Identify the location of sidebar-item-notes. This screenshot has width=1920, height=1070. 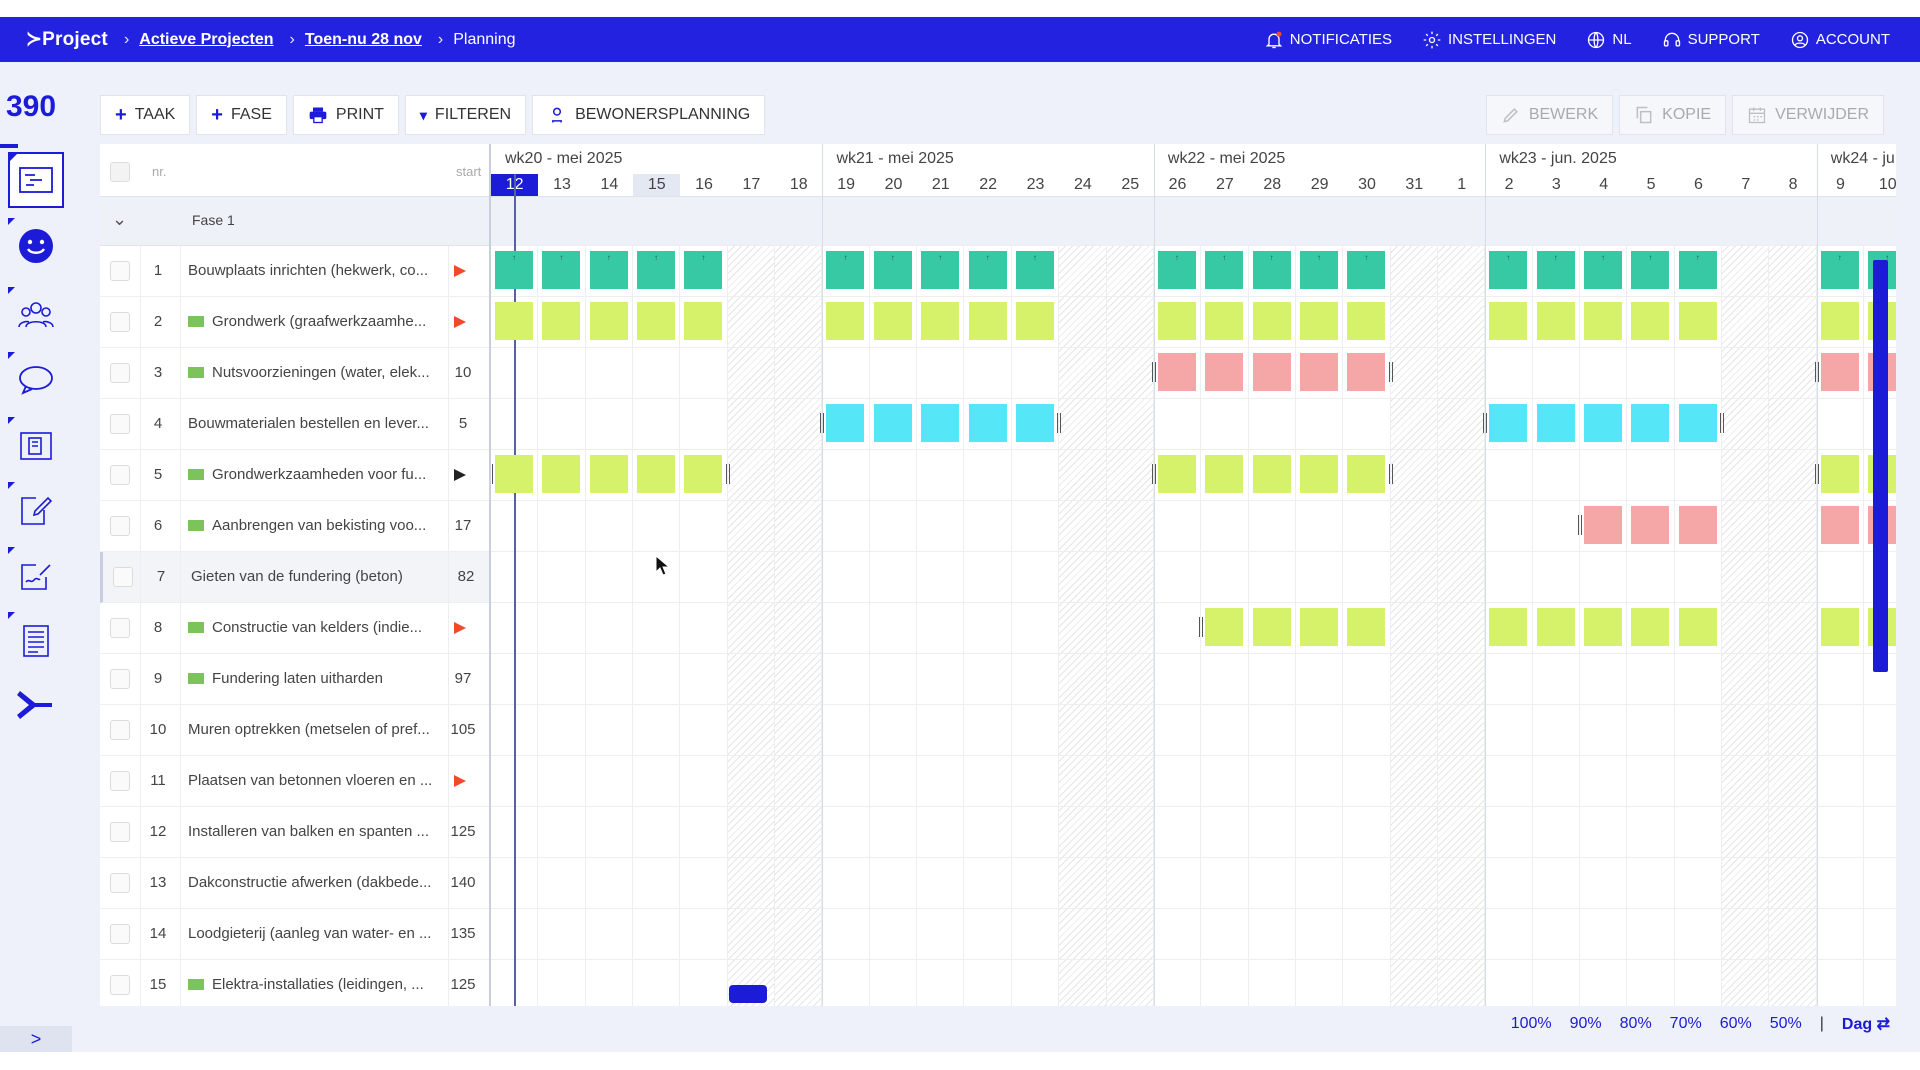
(36, 640).